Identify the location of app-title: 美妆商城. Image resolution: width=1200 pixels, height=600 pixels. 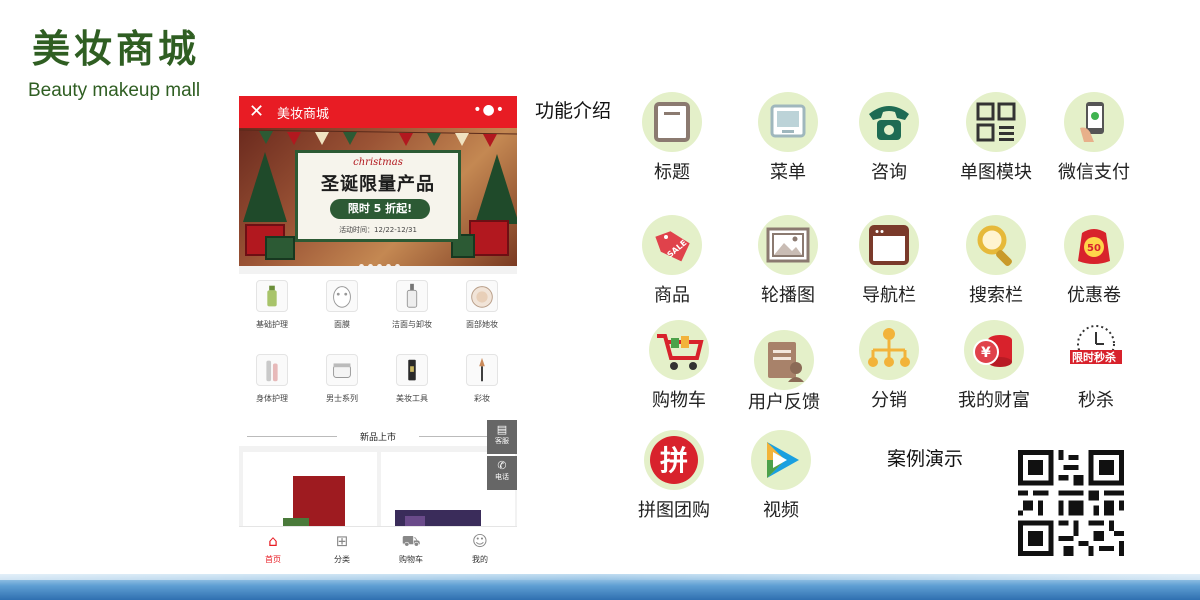
(303, 114).